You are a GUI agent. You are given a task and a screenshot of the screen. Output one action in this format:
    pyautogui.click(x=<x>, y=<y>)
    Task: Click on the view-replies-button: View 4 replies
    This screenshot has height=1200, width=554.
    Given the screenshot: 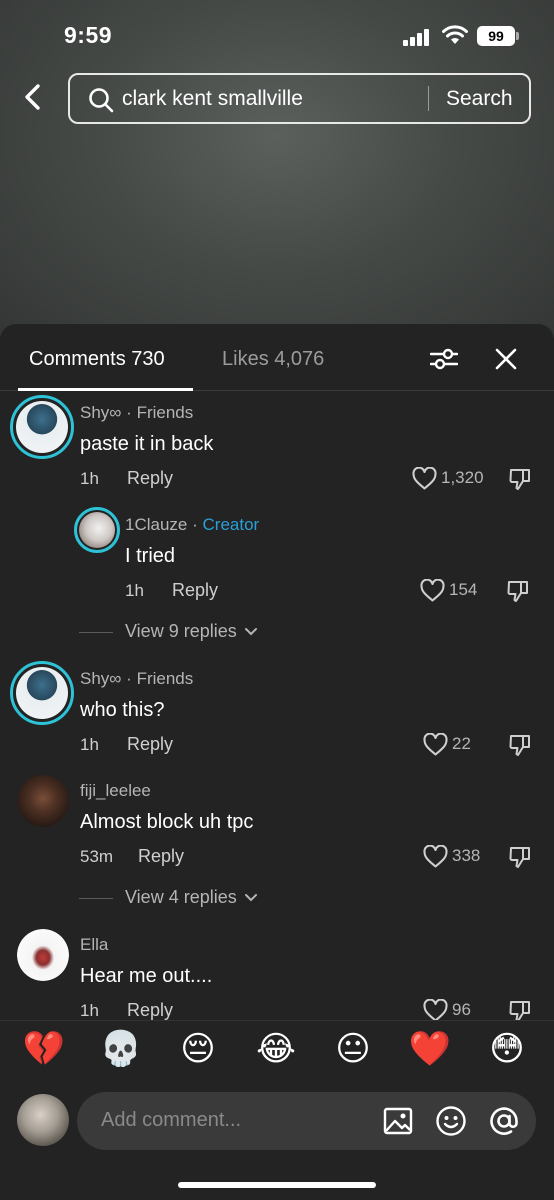 What is the action you would take?
    pyautogui.click(x=168, y=897)
    